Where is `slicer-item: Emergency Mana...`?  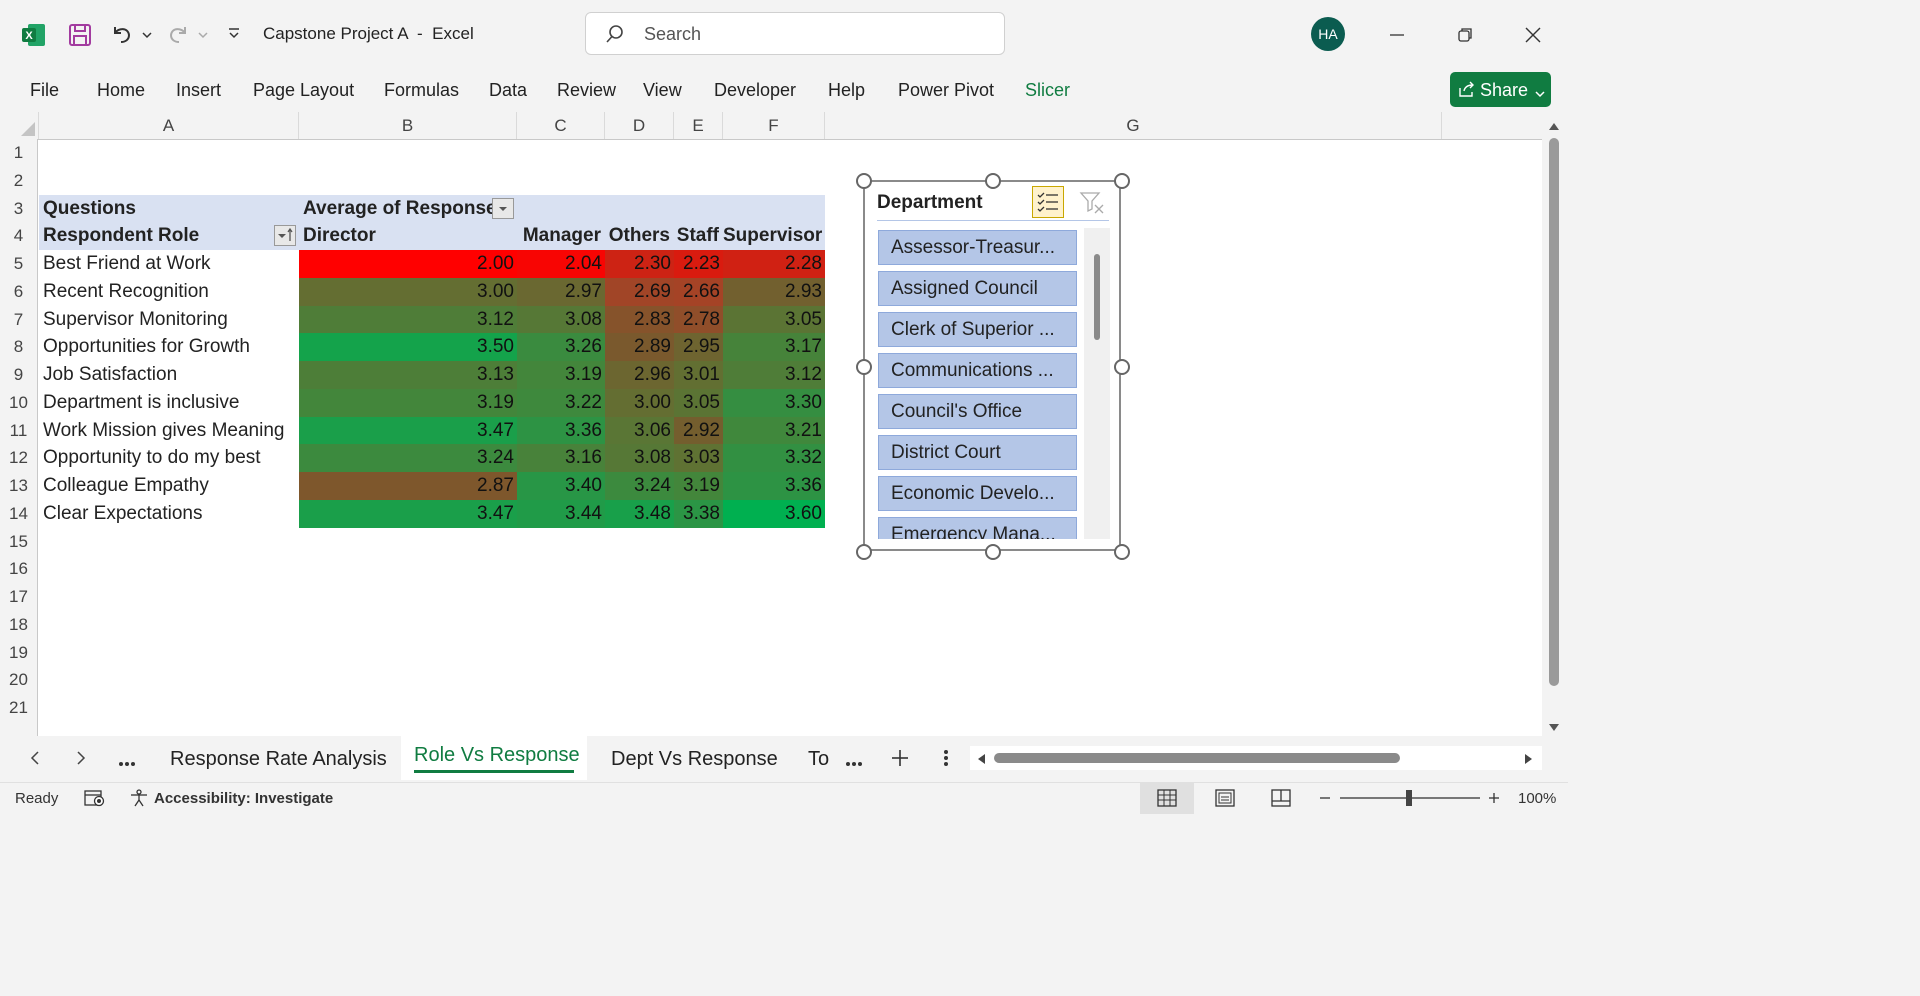
slicer-item: Emergency Mana... is located at coordinates (977, 528).